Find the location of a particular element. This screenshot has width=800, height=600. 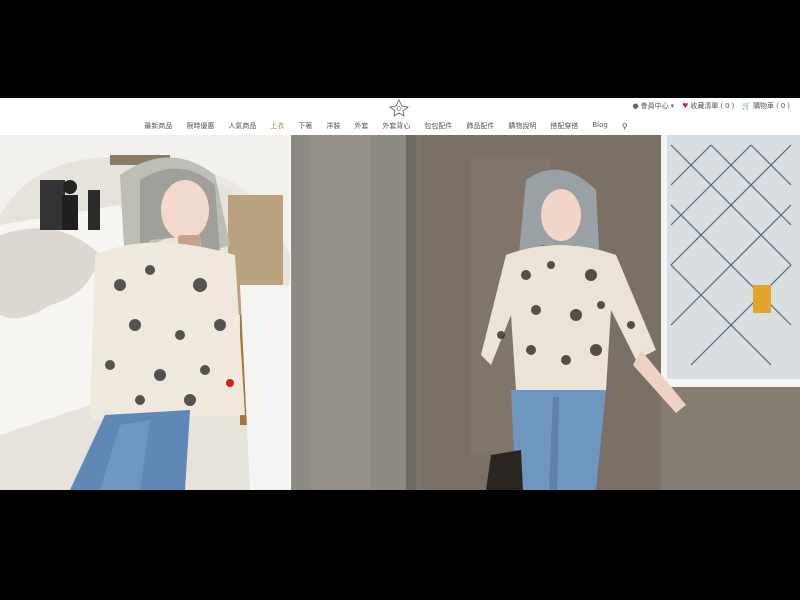

nav-item-vests: 外套背心 is located at coordinates (396, 126).